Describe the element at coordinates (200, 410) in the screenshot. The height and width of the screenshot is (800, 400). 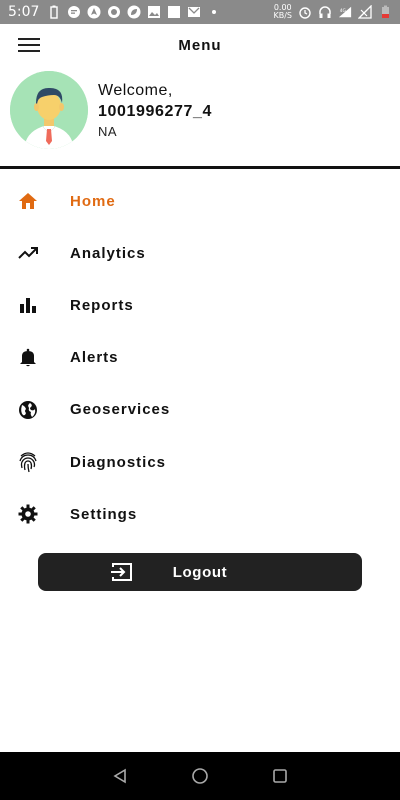
I see `menu-item-geoservices: Geoservices` at that location.